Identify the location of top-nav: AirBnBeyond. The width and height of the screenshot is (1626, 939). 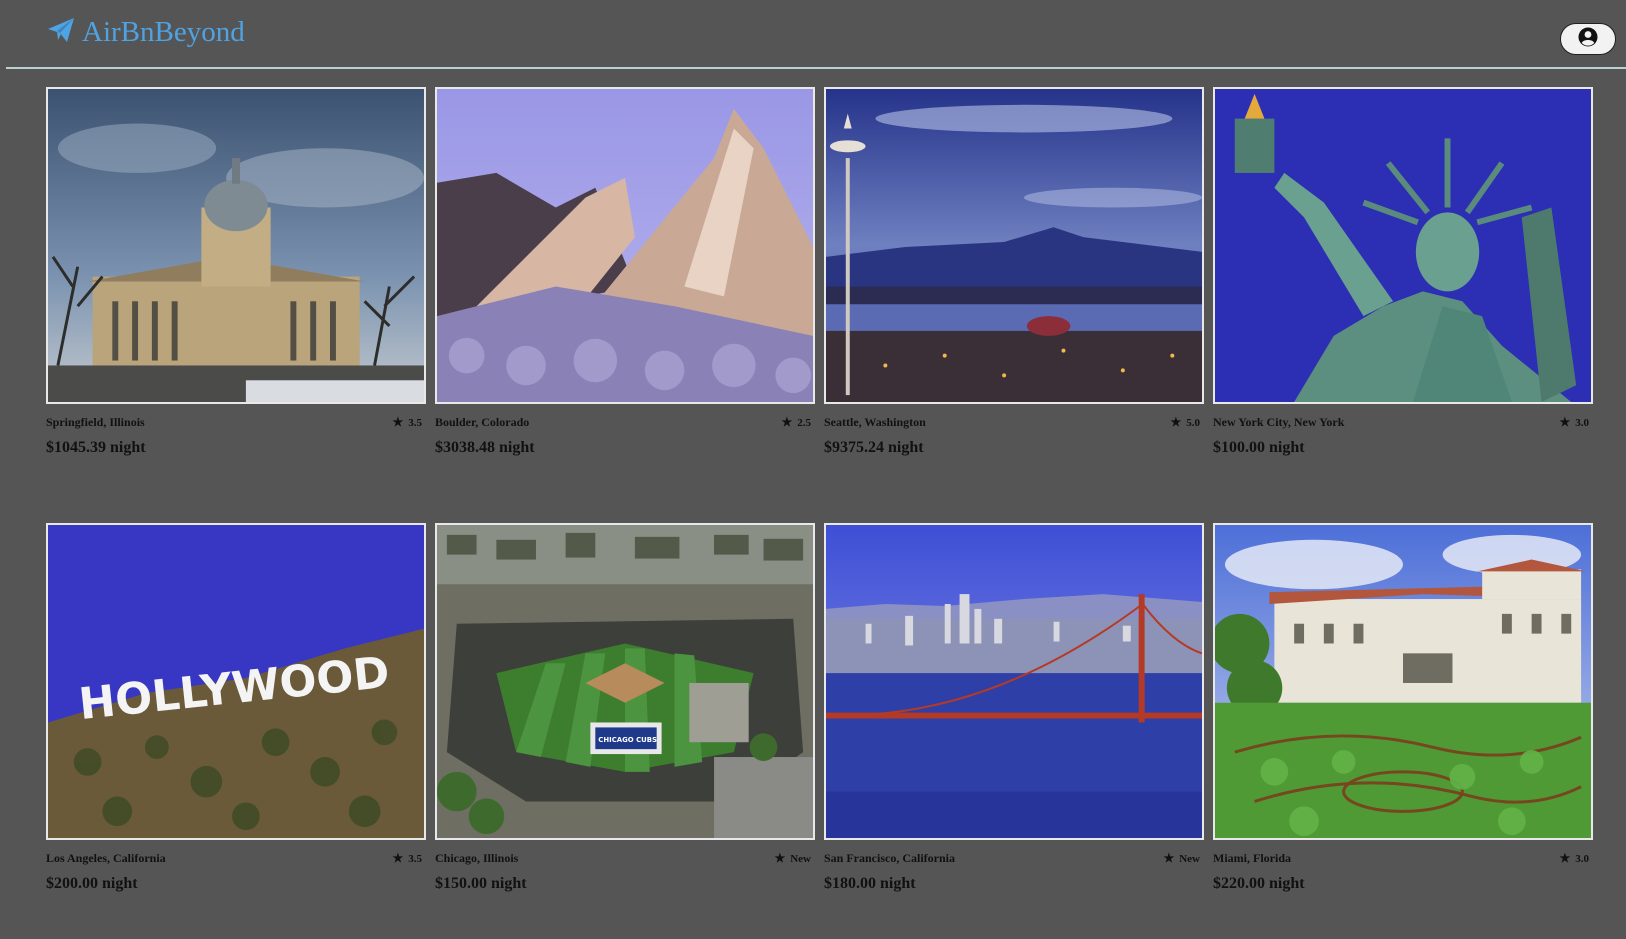
(816, 34).